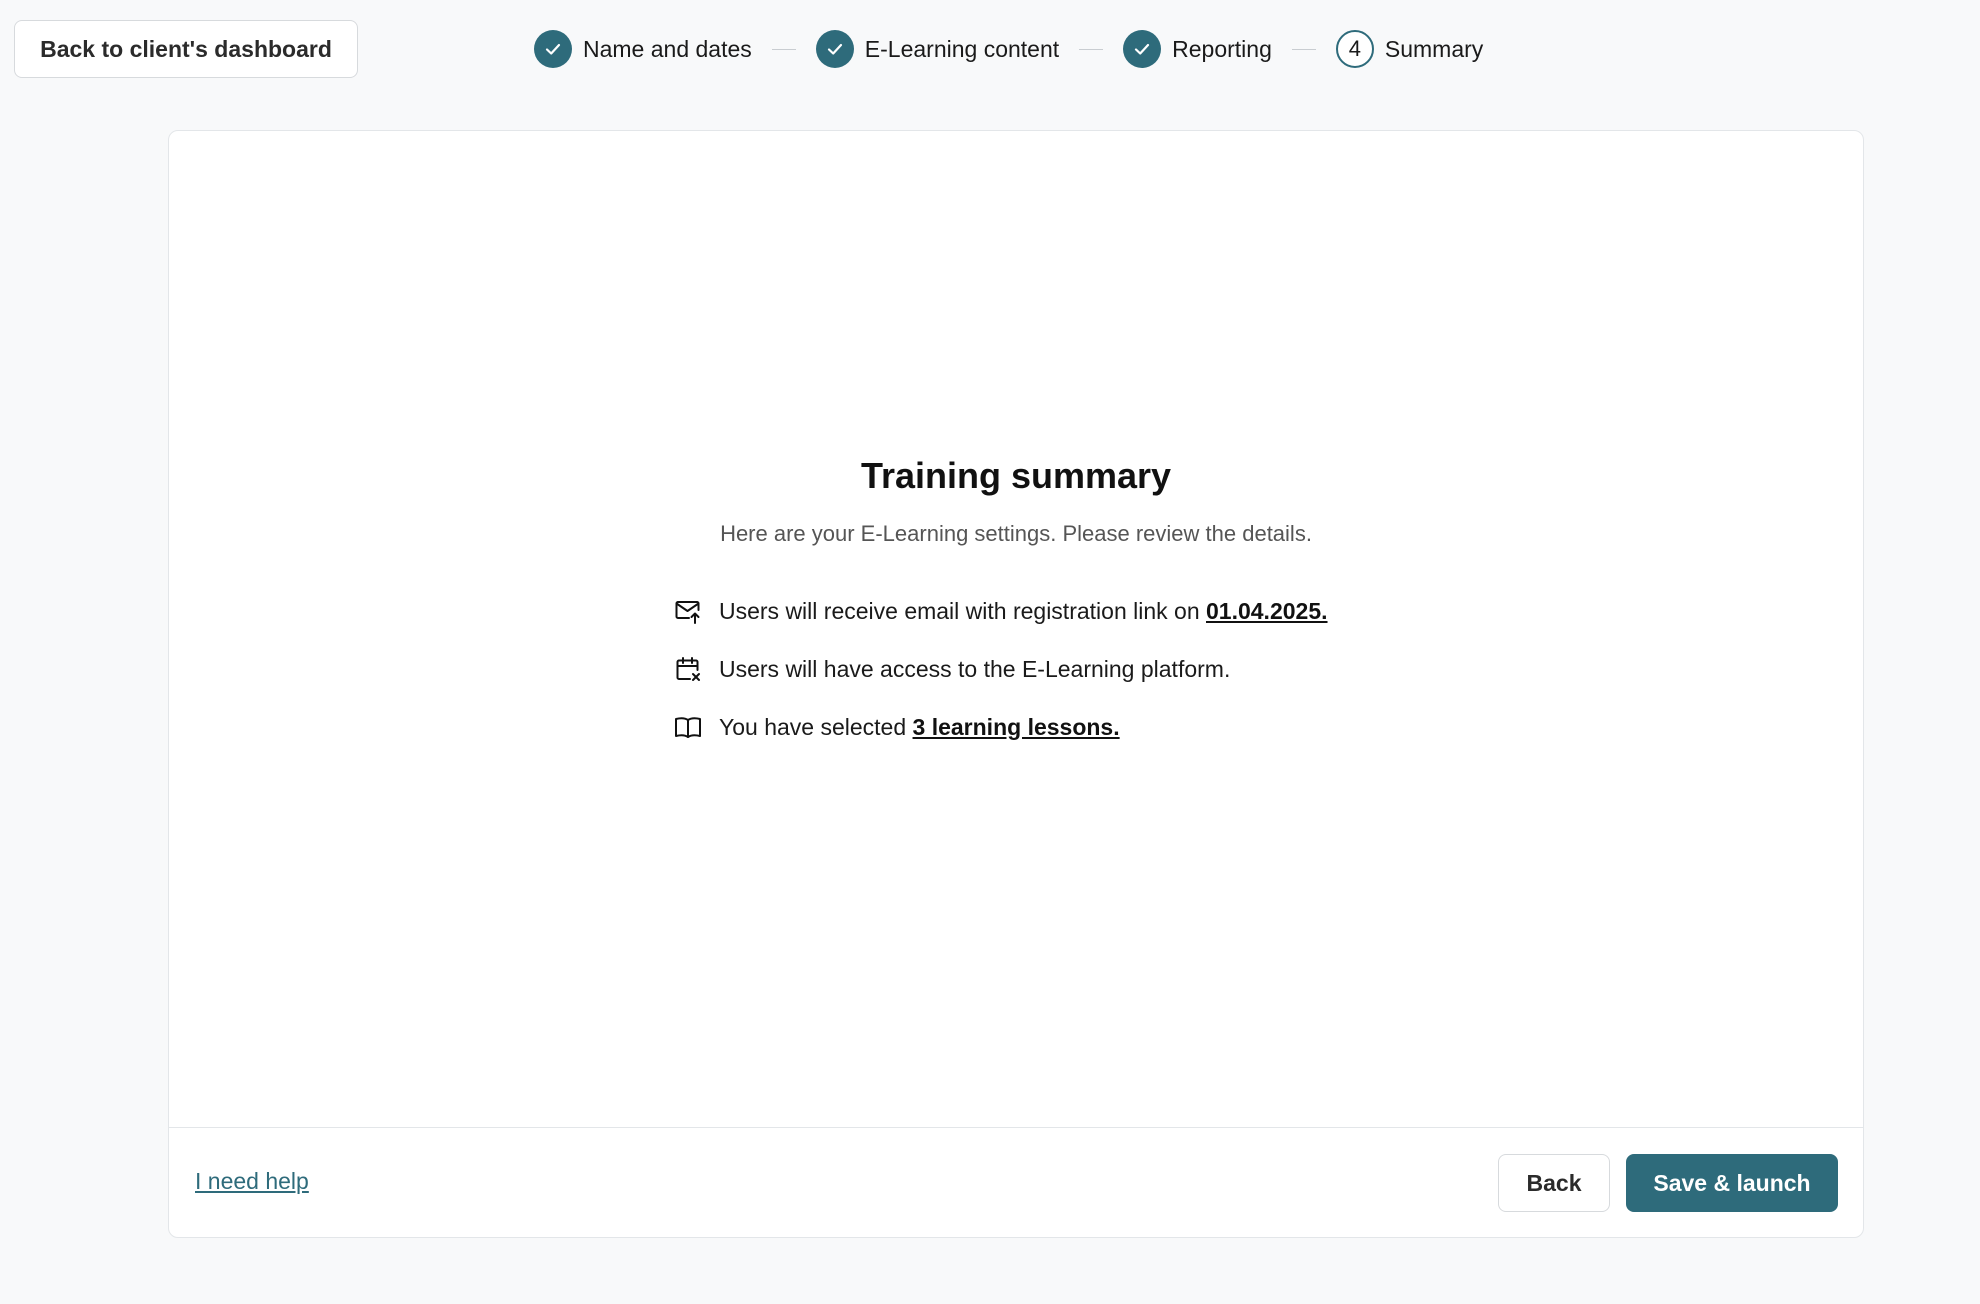  Describe the element at coordinates (1016, 1182) in the screenshot. I see `card-footer: I need help Back Save & launch` at that location.